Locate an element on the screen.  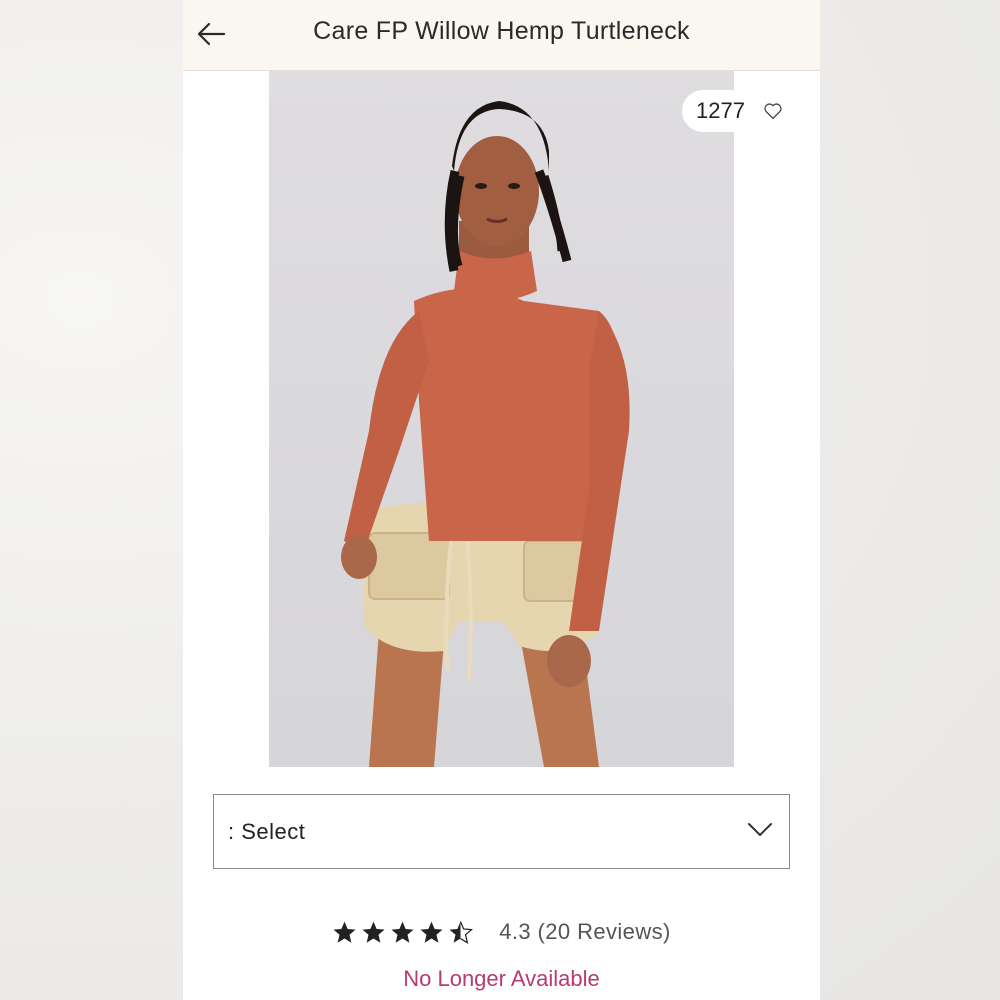
size-select: : Select is located at coordinates (501, 831).